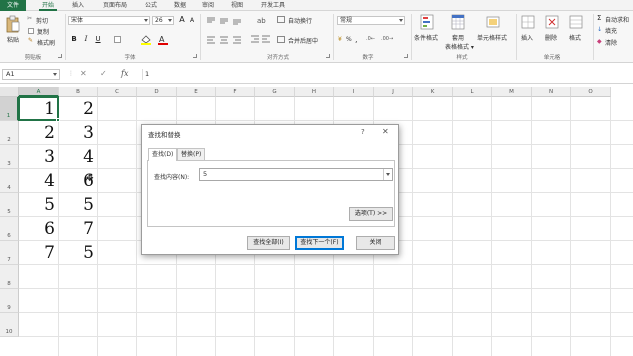 This screenshot has width=633, height=356. Describe the element at coordinates (42, 20) in the screenshot. I see `cut-button: 剪切` at that location.